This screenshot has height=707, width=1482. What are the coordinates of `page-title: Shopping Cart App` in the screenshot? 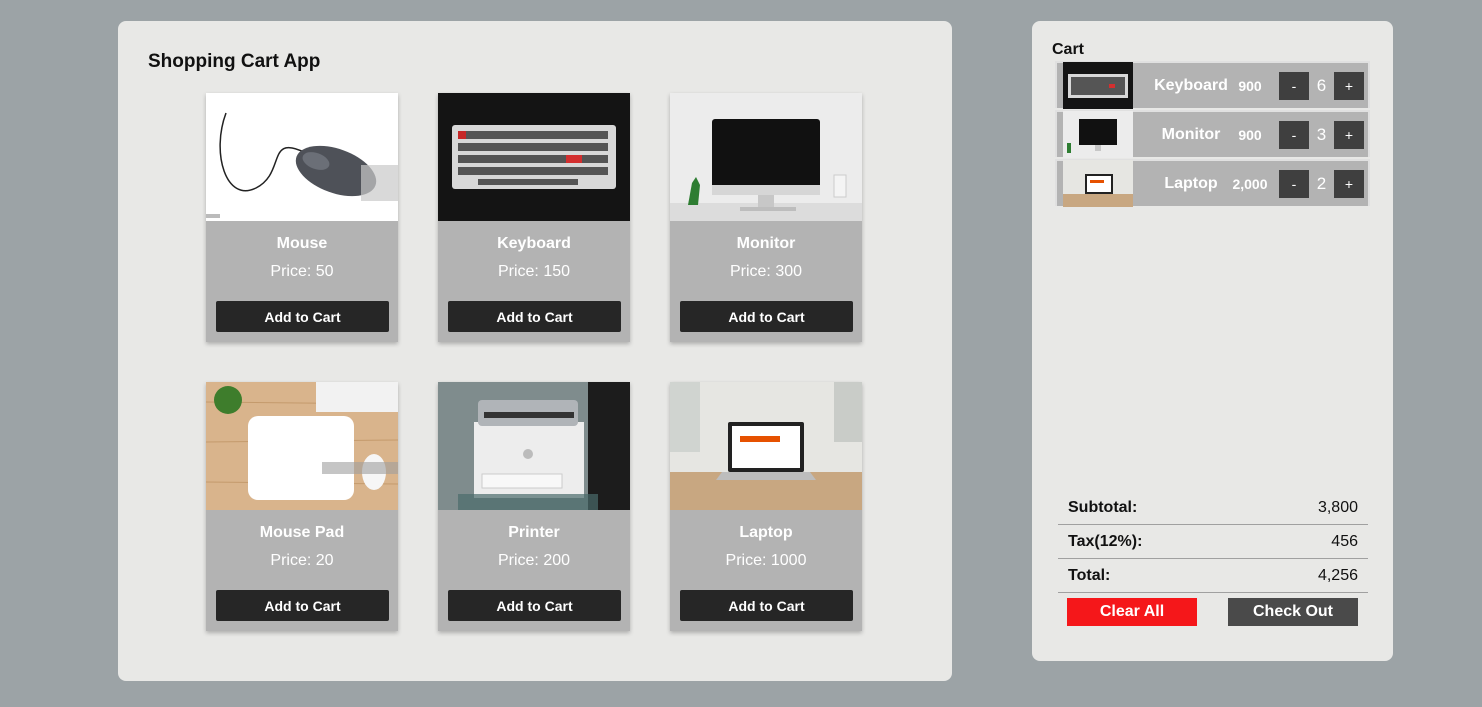 It's located at (234, 61).